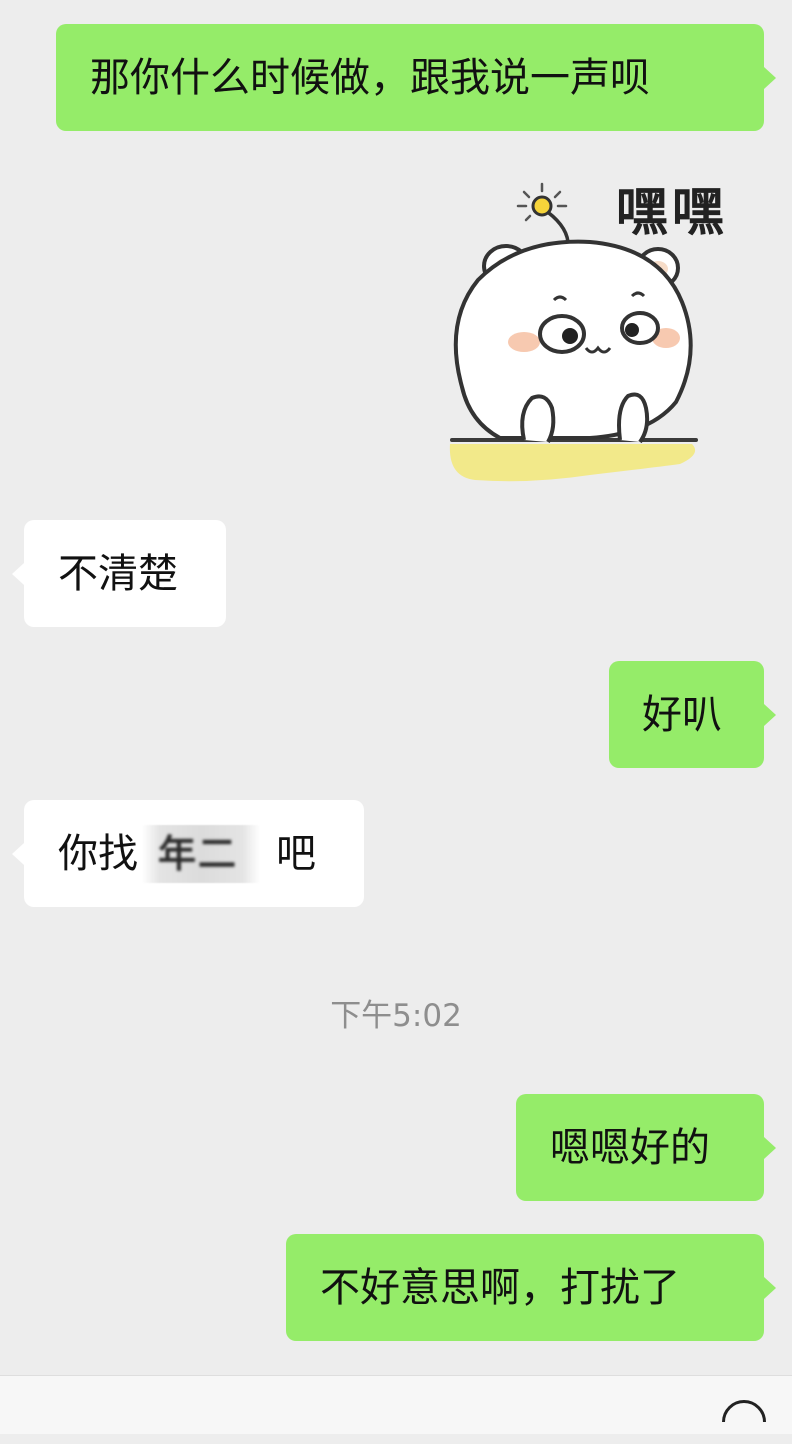  What do you see at coordinates (396, 1404) in the screenshot?
I see `bottom-toolbar` at bounding box center [396, 1404].